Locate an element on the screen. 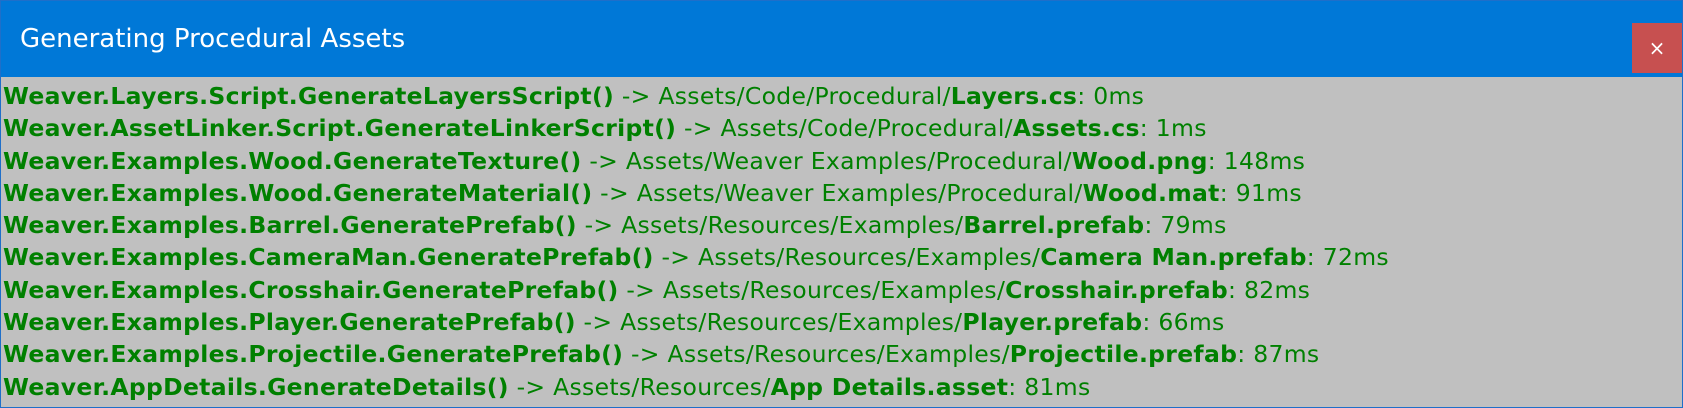 Image resolution: width=1683 pixels, height=408 pixels. log-asset-file: Wood.png is located at coordinates (1139, 160).